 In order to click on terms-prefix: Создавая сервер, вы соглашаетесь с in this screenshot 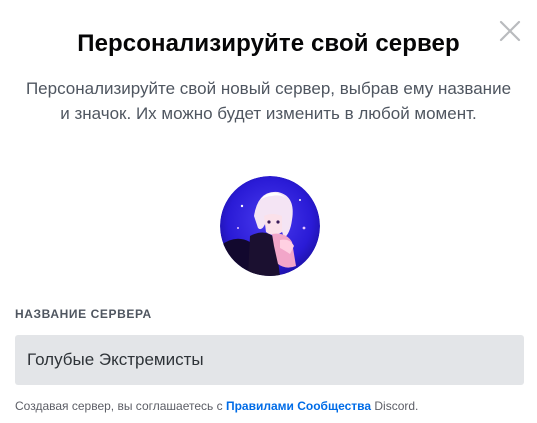, I will do `click(120, 406)`.